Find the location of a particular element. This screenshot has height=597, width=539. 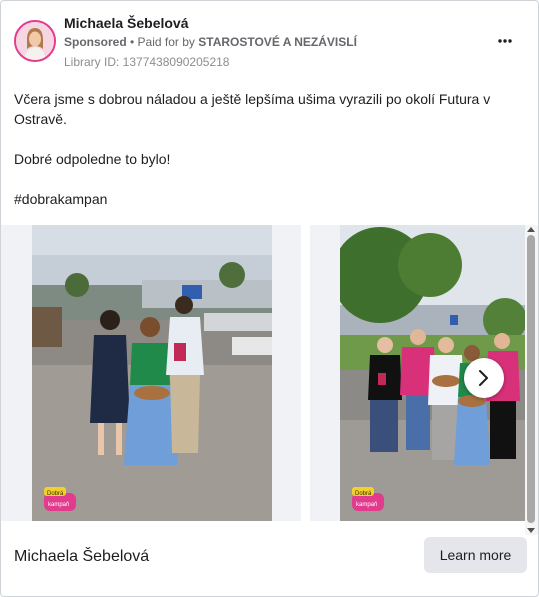

paid-for-prefix: Paid for by is located at coordinates (168, 42).